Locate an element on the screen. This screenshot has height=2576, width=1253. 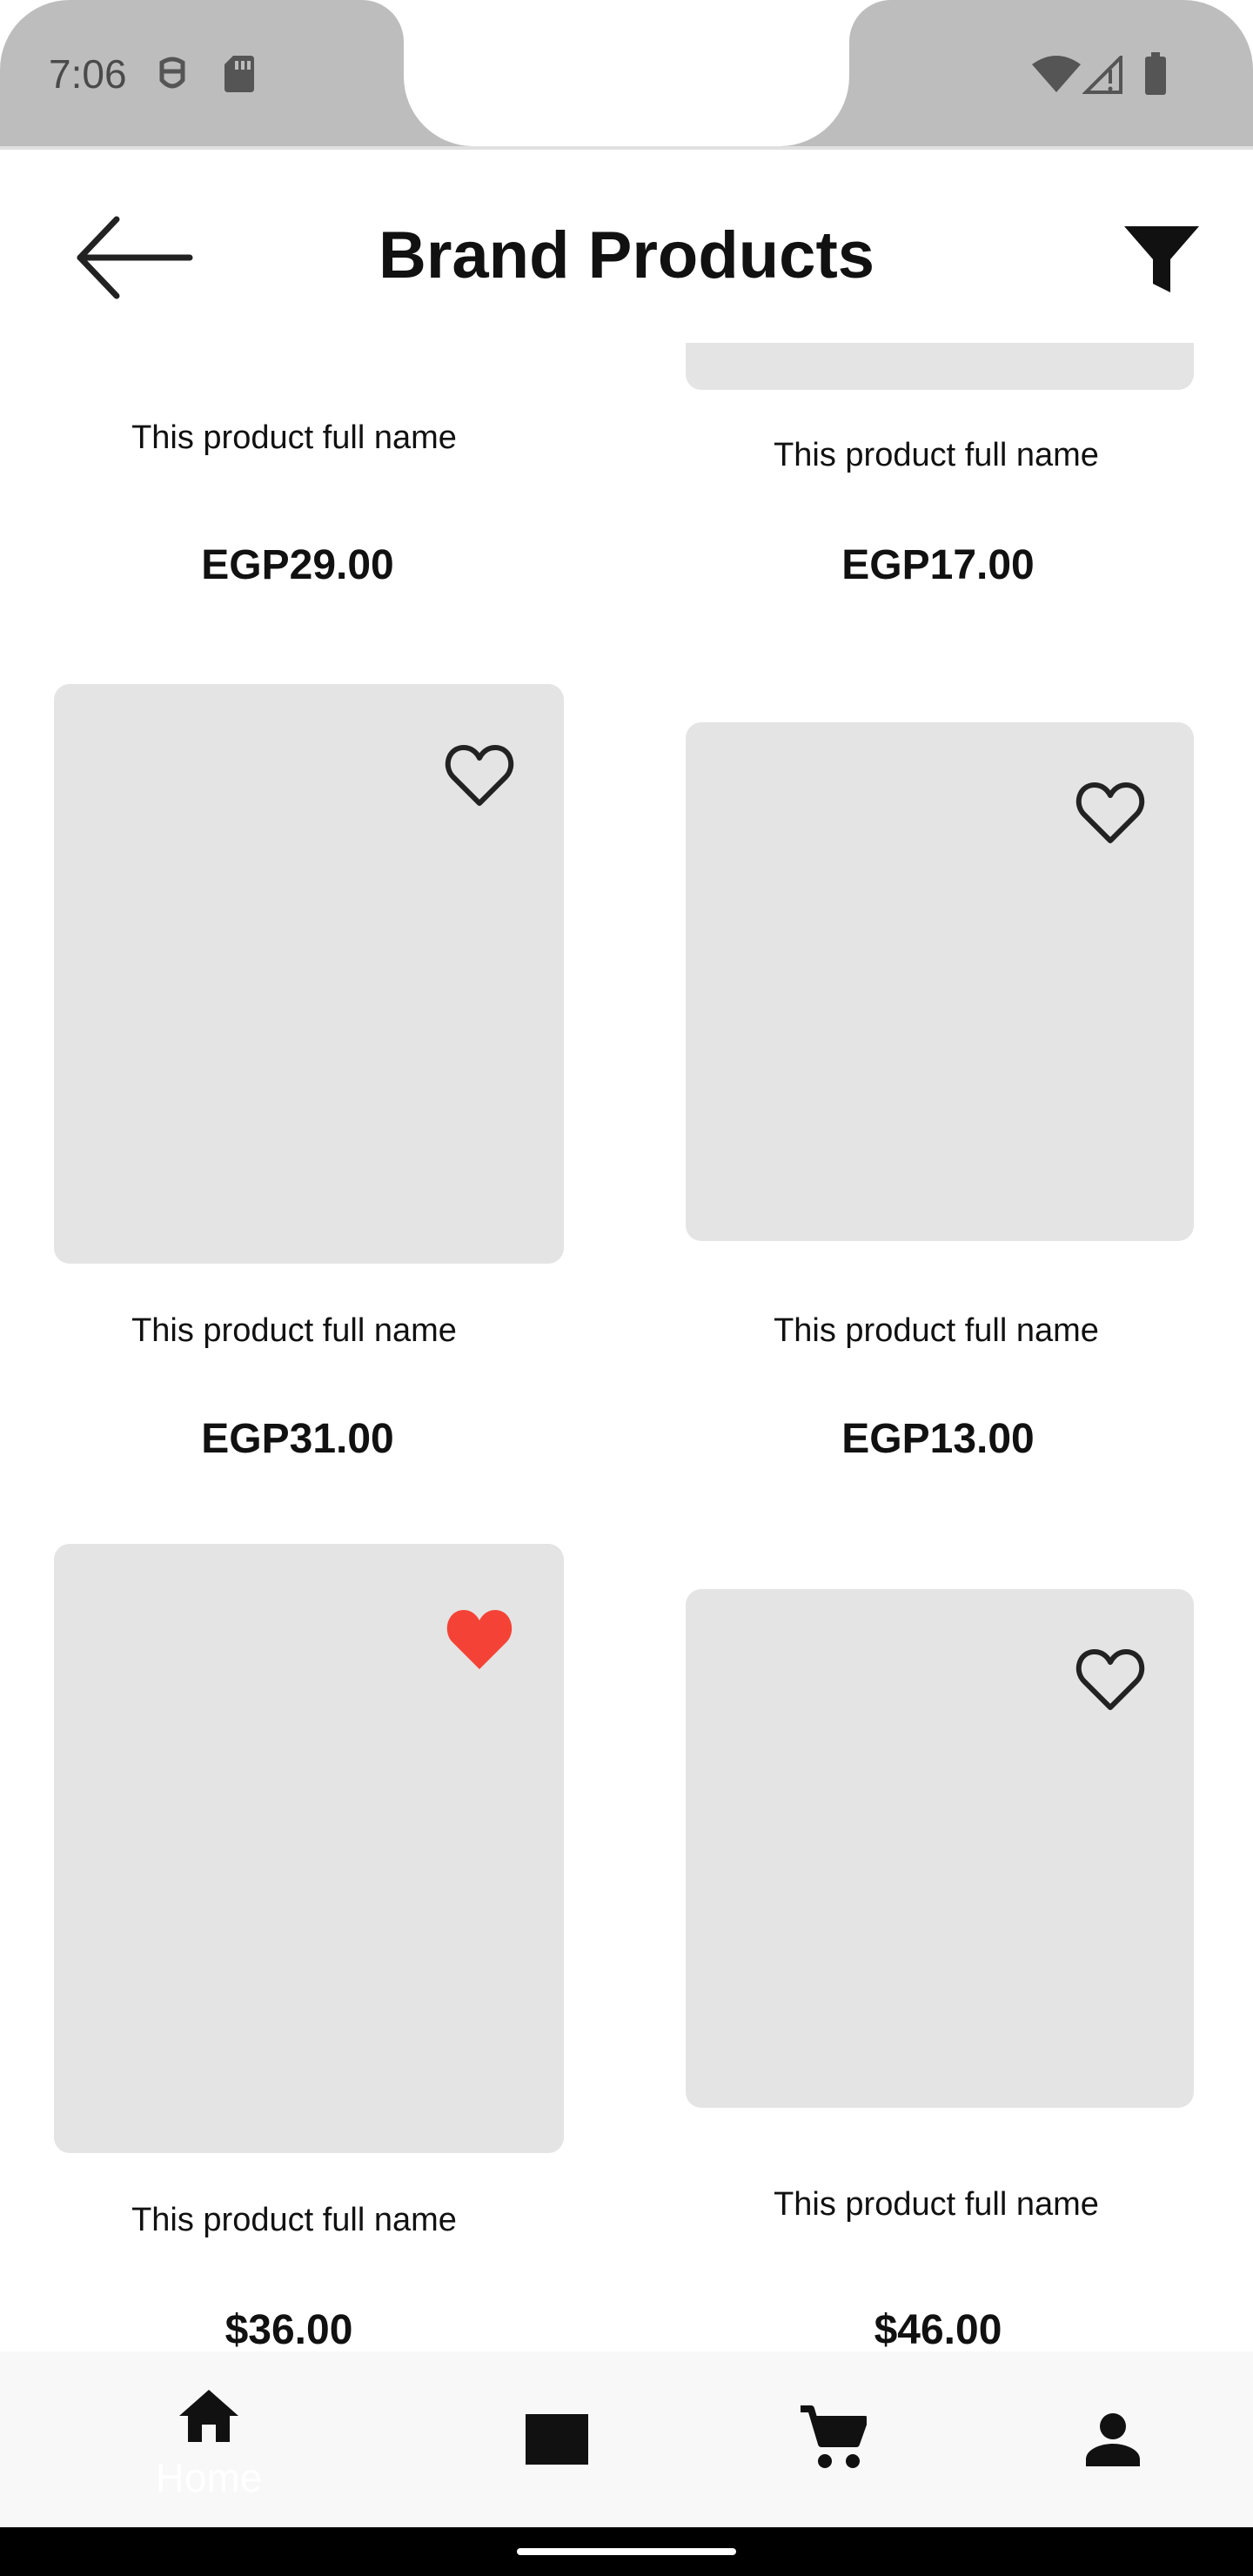
status-time: 7:06 is located at coordinates (88, 74).